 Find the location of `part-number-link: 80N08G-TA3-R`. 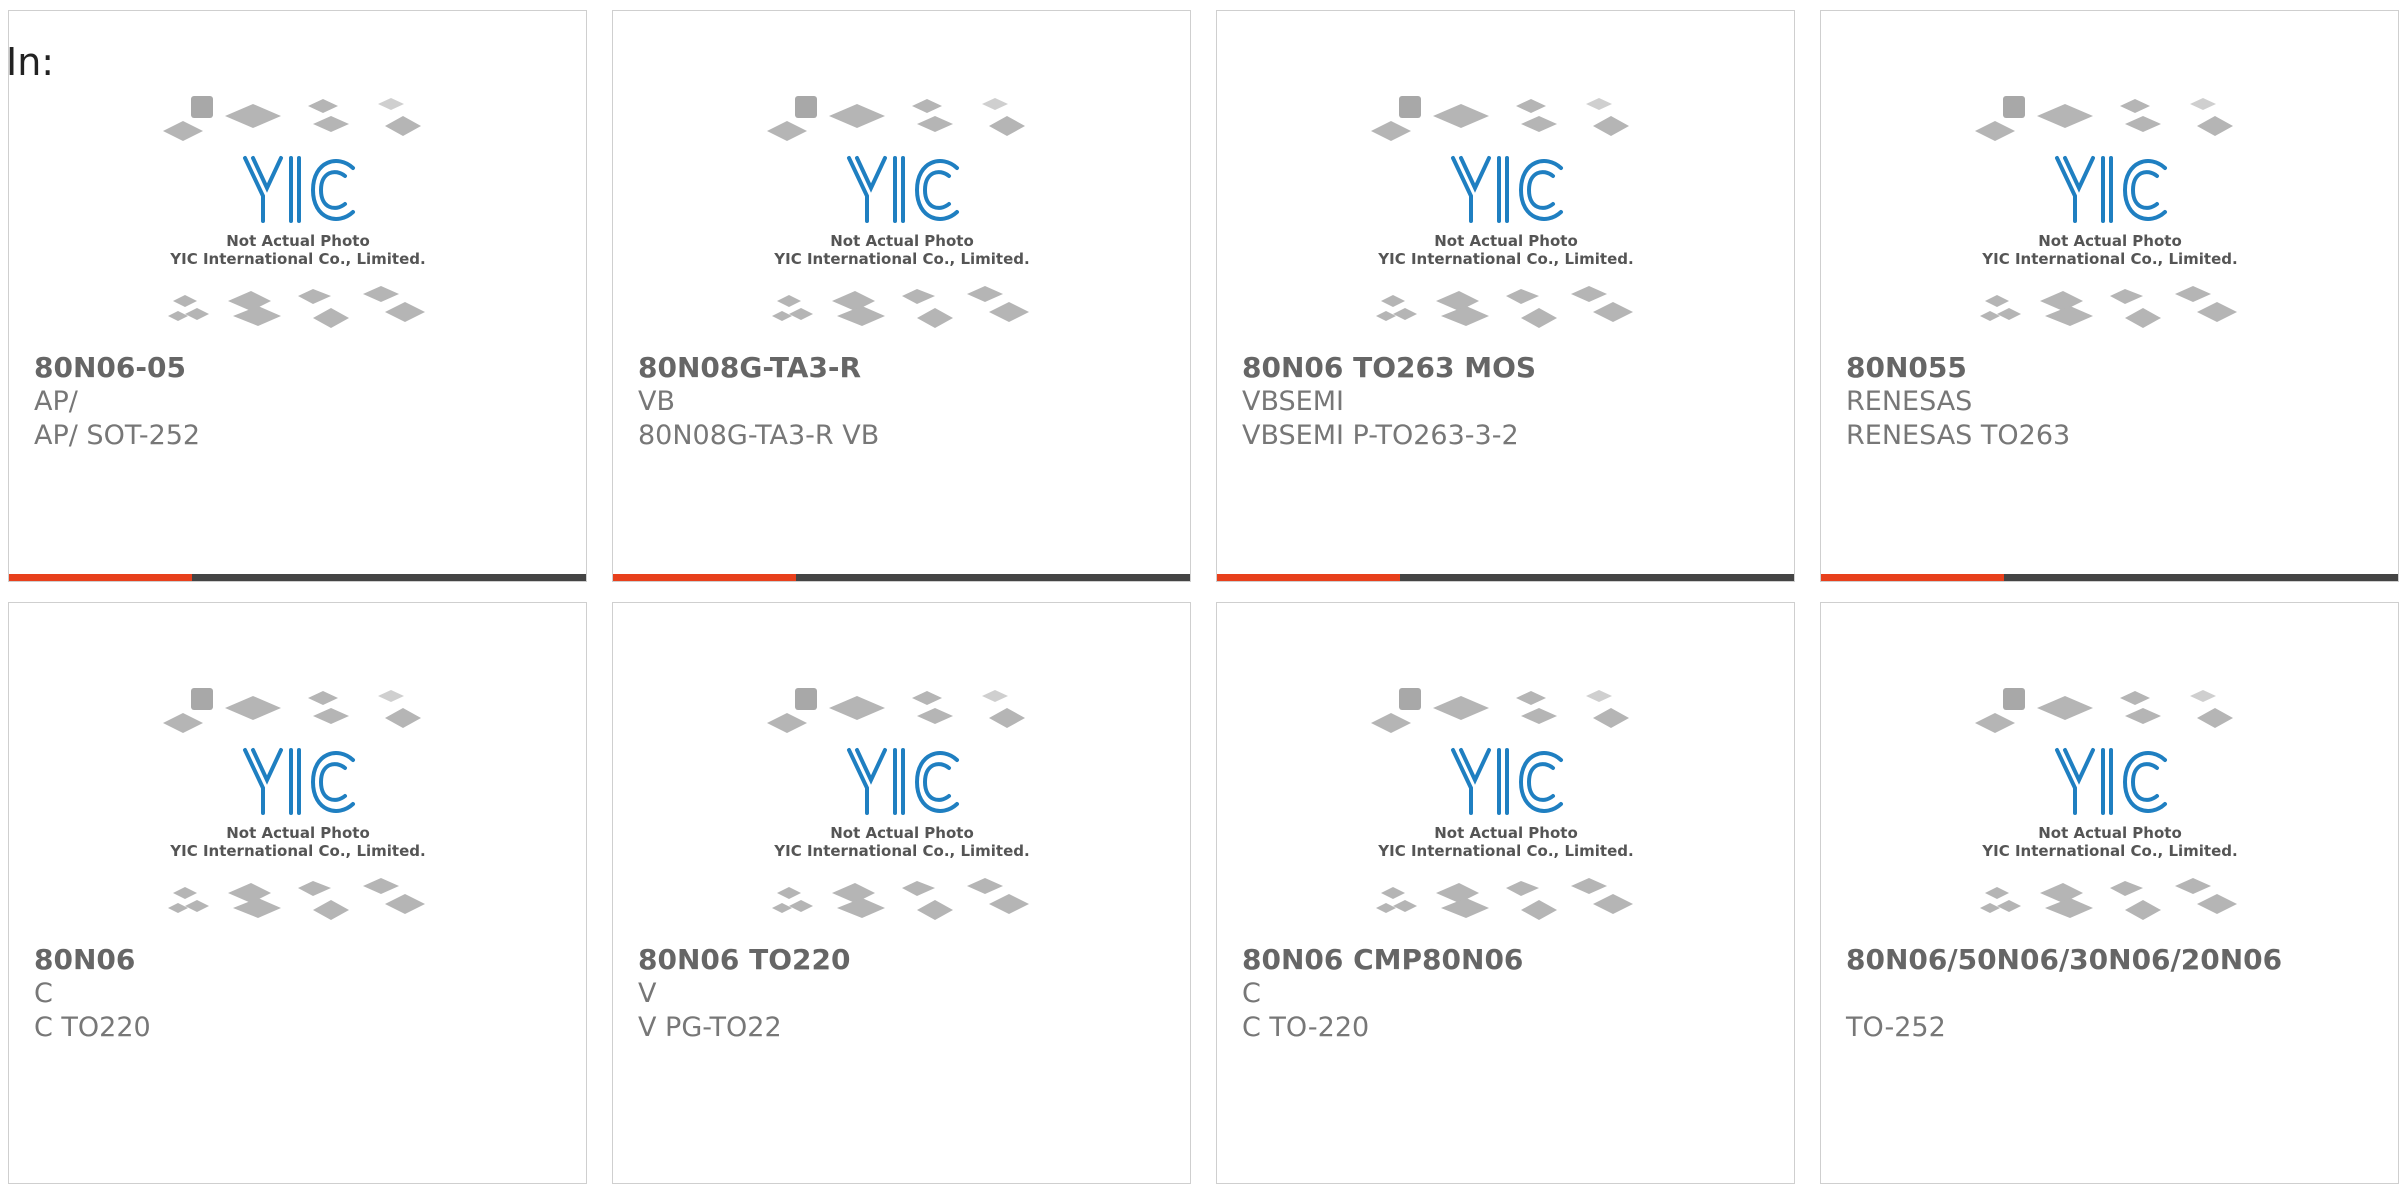

part-number-link: 80N08G-TA3-R is located at coordinates (904, 368).